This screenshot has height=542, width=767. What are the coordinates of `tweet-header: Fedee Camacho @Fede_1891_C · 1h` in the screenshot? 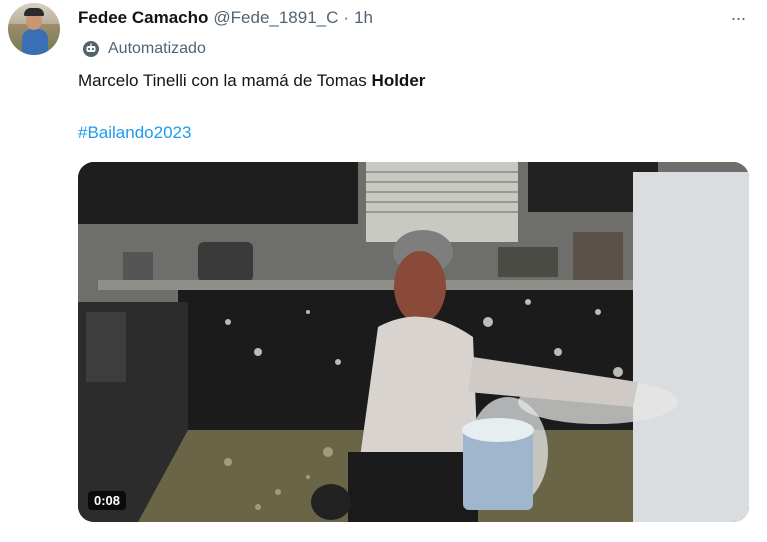 It's located at (225, 18).